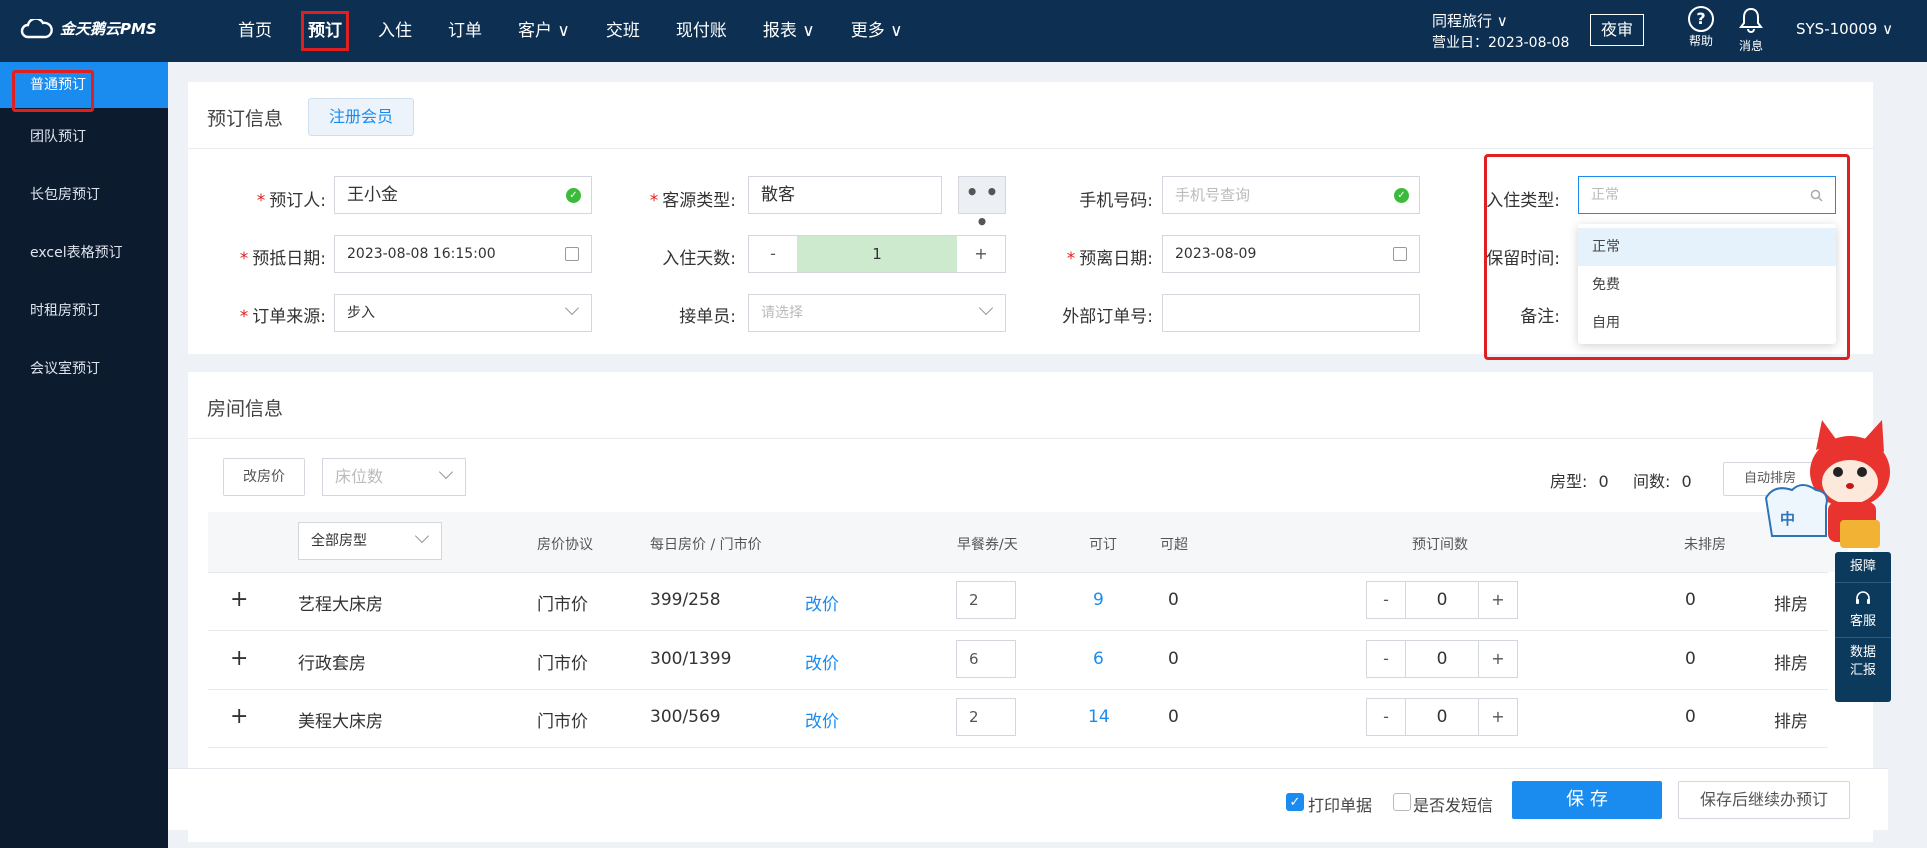 This screenshot has width=1927, height=848. What do you see at coordinates (1291, 254) in the screenshot?
I see `departure-date-input: 2023-08-09` at bounding box center [1291, 254].